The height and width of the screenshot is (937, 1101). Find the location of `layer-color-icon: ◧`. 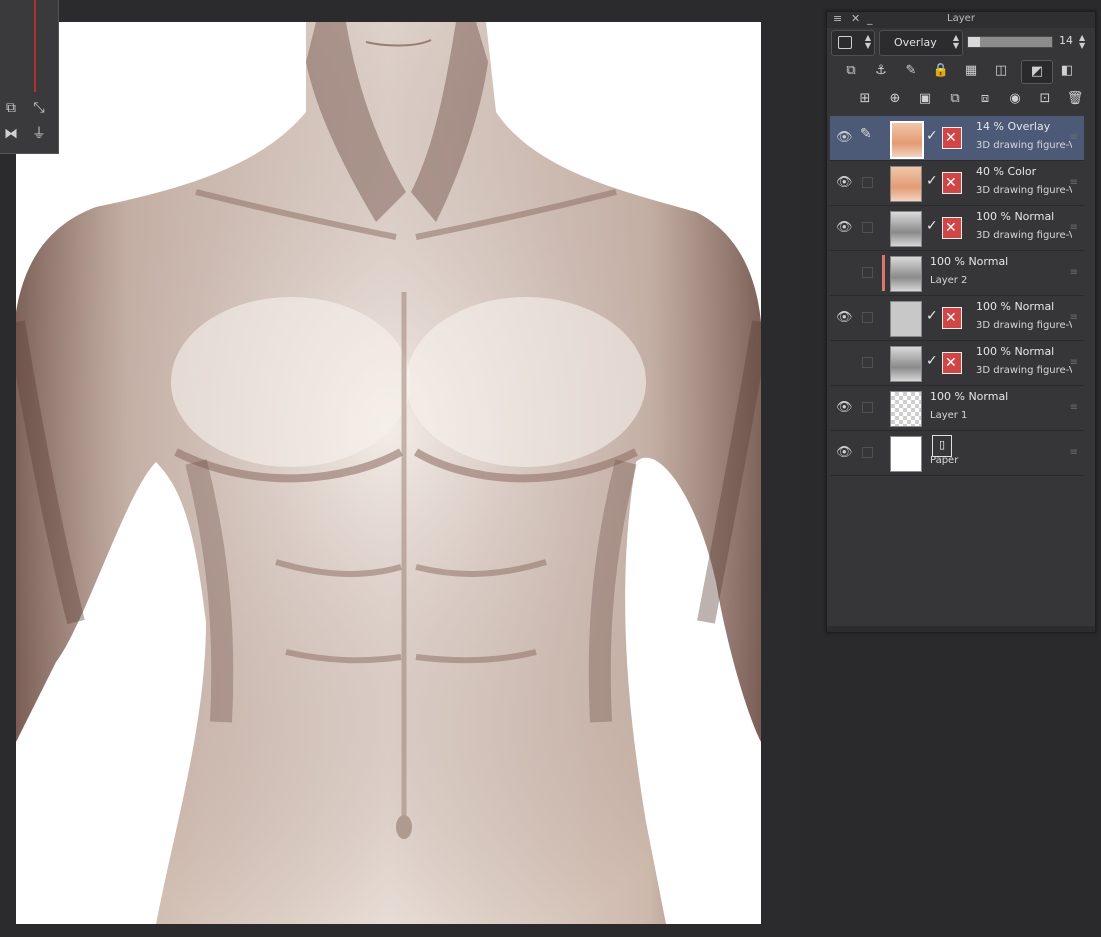

layer-color-icon: ◧ is located at coordinates (1067, 71).